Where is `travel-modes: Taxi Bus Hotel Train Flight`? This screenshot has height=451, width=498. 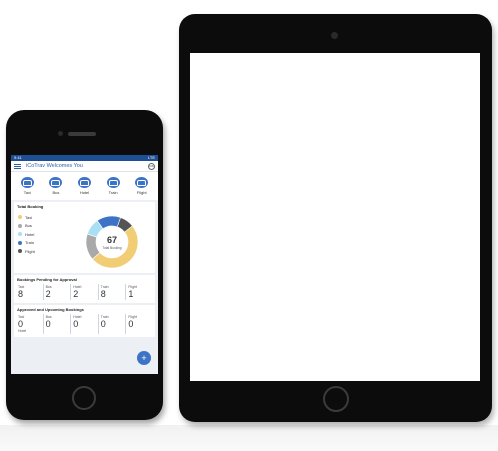 travel-modes: Taxi Bus Hotel Train Flight is located at coordinates (84, 186).